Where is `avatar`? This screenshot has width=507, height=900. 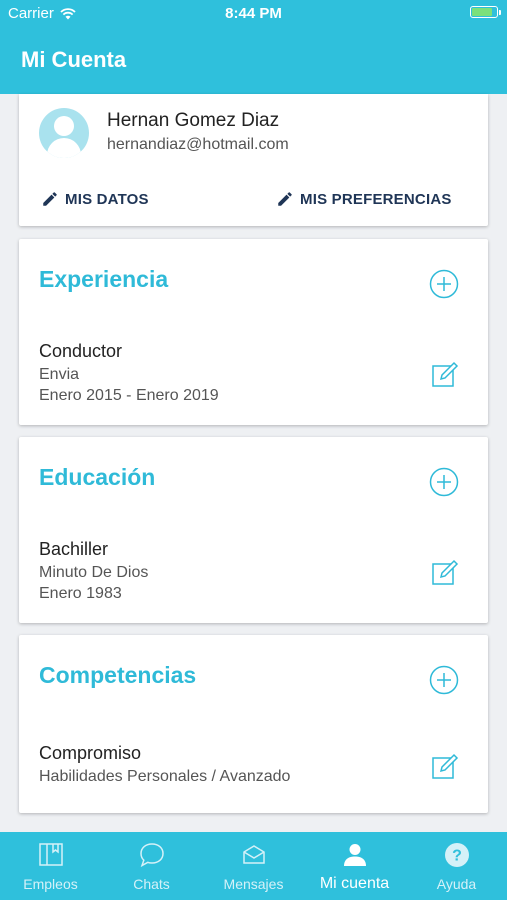 avatar is located at coordinates (64, 133).